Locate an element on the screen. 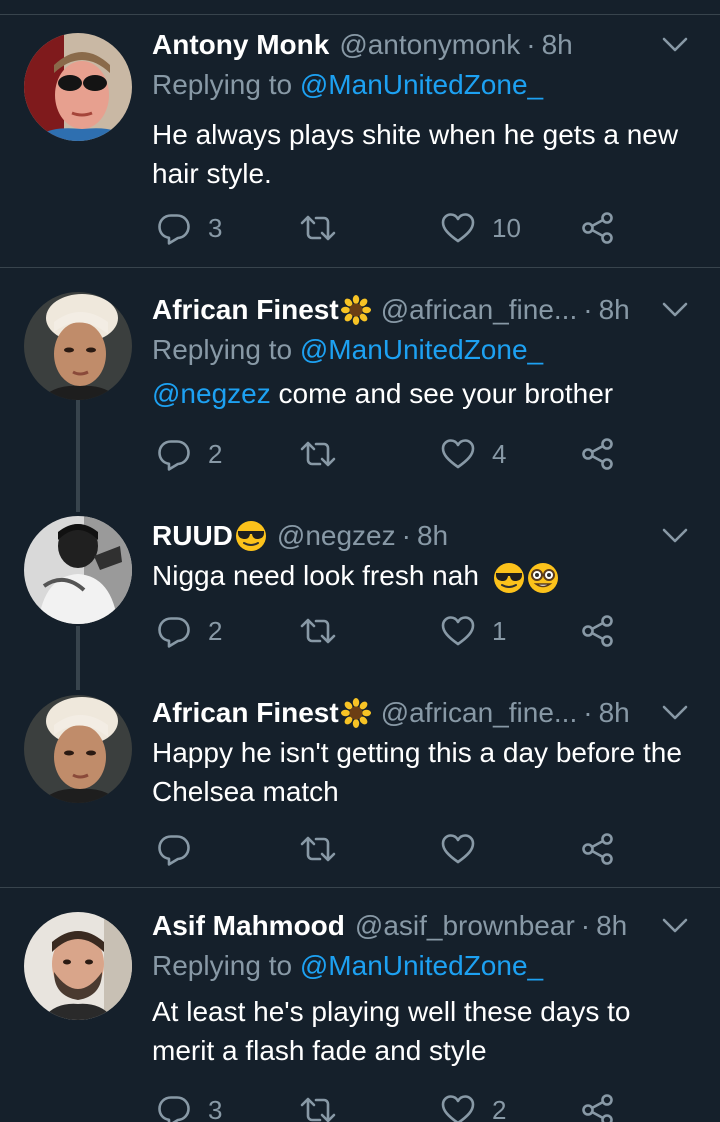  reply-count: 2 is located at coordinates (215, 630).